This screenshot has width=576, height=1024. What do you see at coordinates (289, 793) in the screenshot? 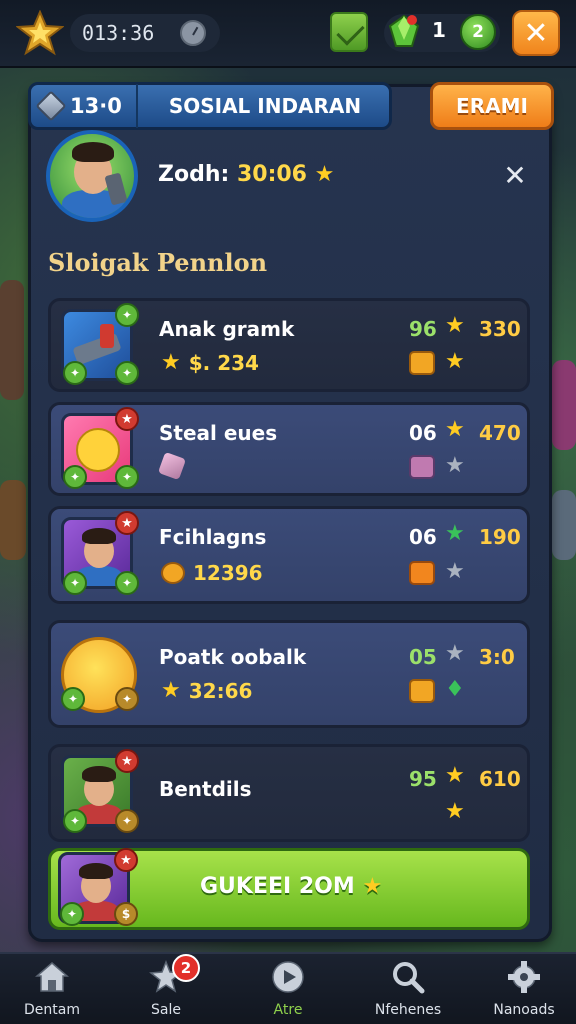
I see `list-item: ★ ✦ ✦ Bentdils 95 ★ 610 ★` at bounding box center [289, 793].